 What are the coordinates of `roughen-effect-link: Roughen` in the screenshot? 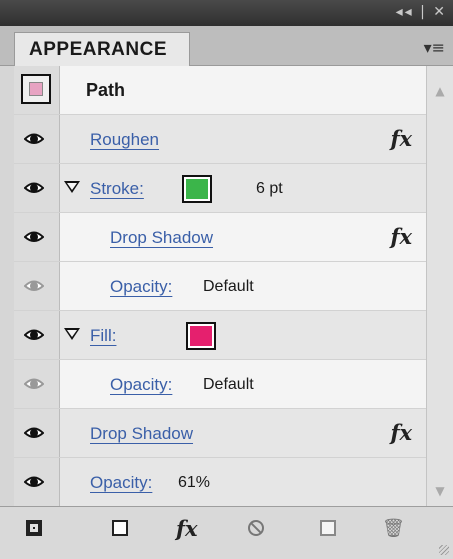 It's located at (124, 140).